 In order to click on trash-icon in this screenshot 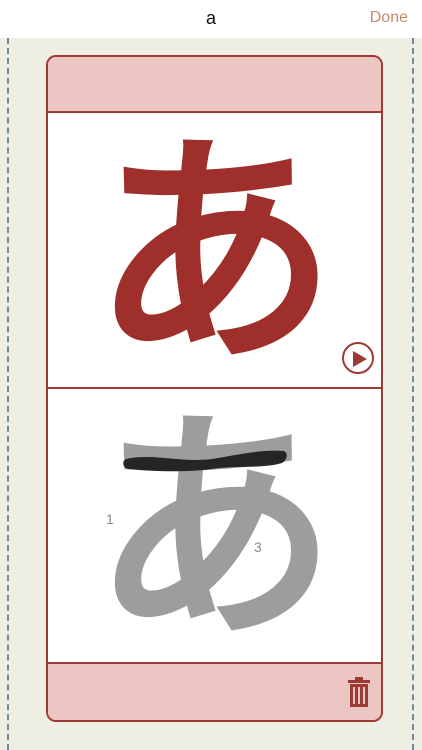, I will do `click(359, 692)`.